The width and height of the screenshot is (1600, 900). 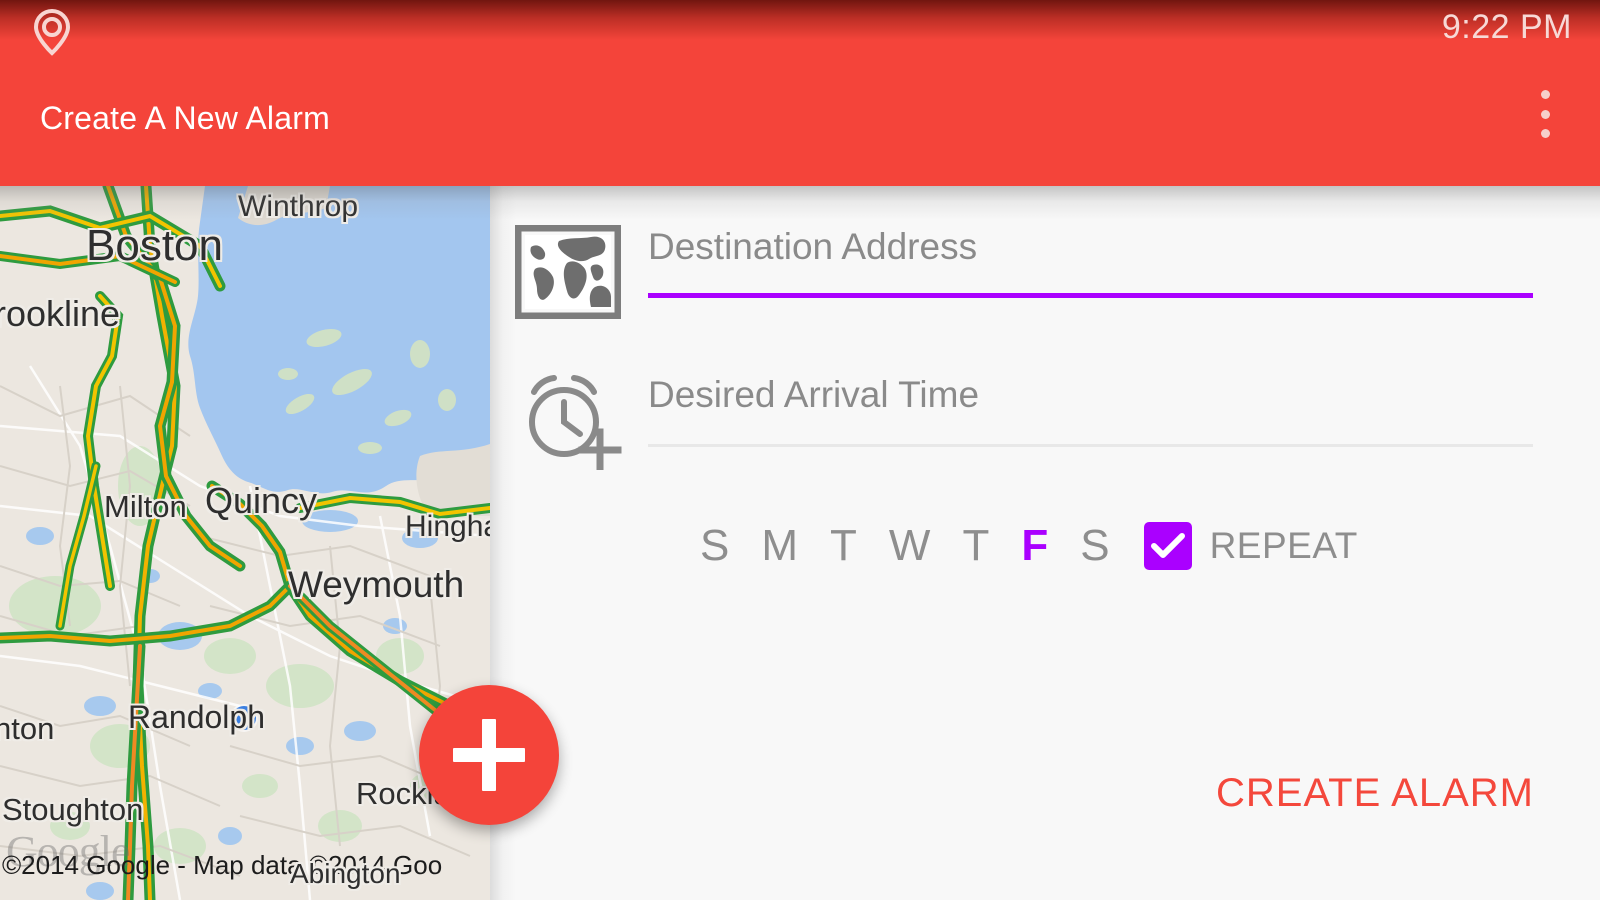 What do you see at coordinates (910, 546) in the screenshot?
I see `day-toggle-wednesday: W` at bounding box center [910, 546].